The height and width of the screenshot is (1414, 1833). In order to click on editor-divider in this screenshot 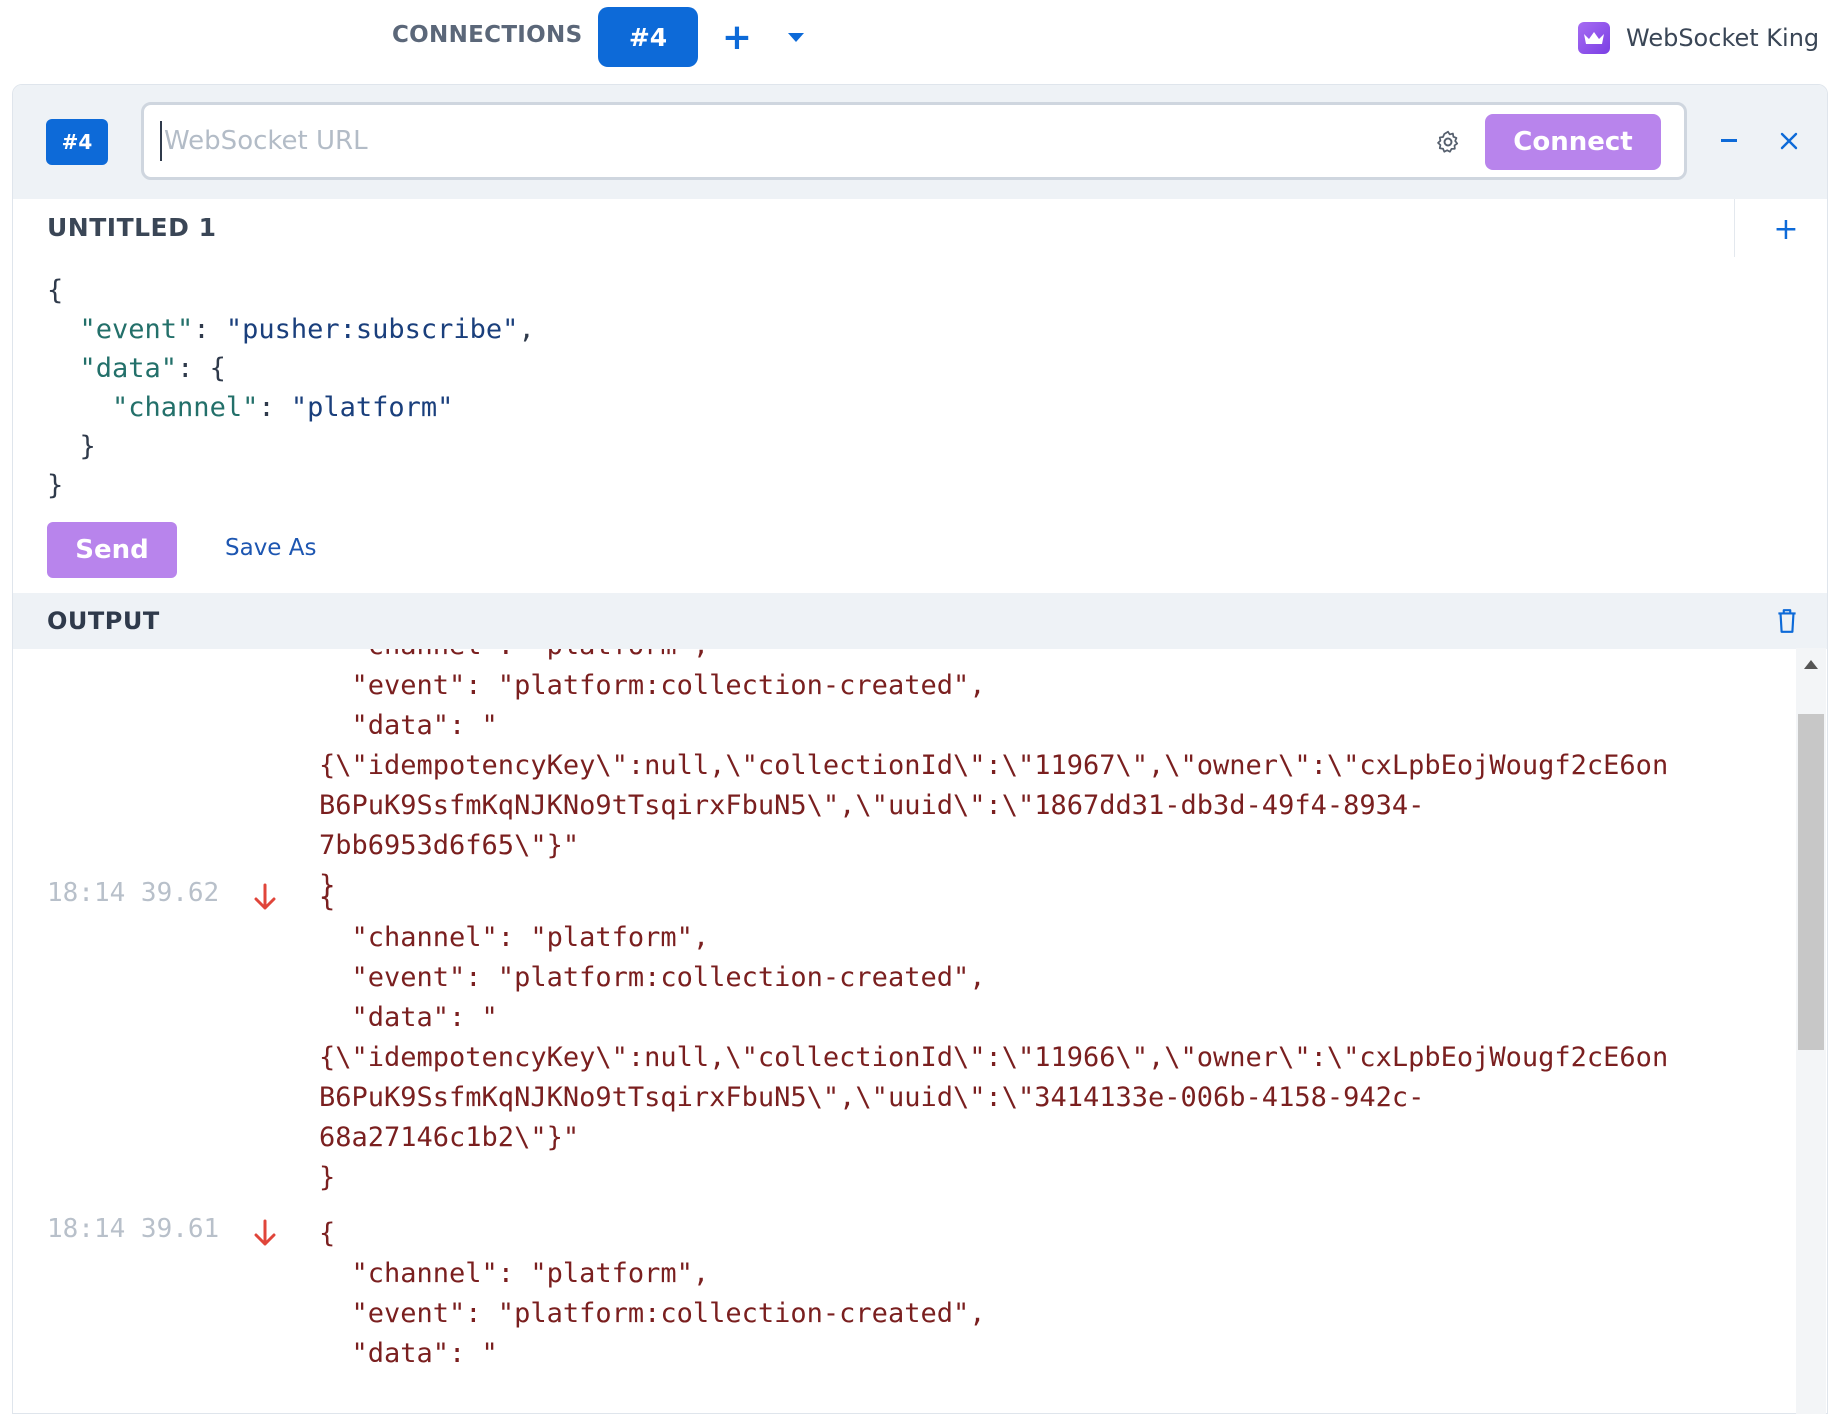, I will do `click(1734, 228)`.